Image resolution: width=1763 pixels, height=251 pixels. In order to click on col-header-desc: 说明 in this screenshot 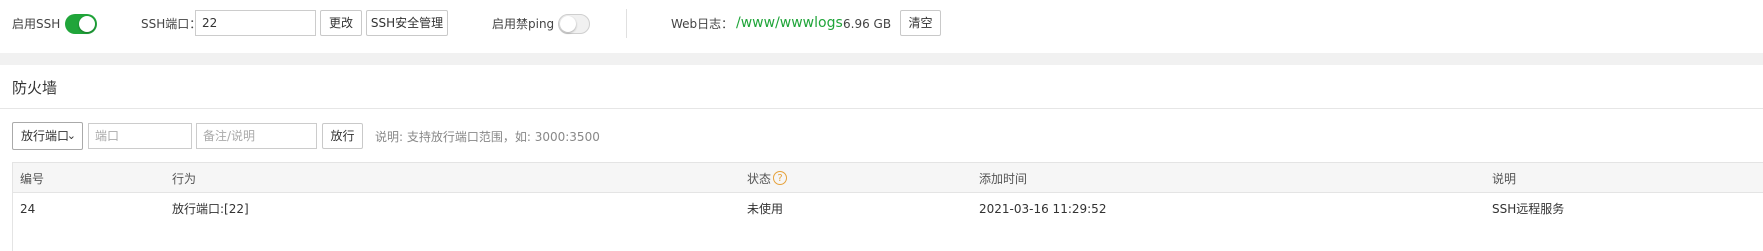, I will do `click(1504, 179)`.